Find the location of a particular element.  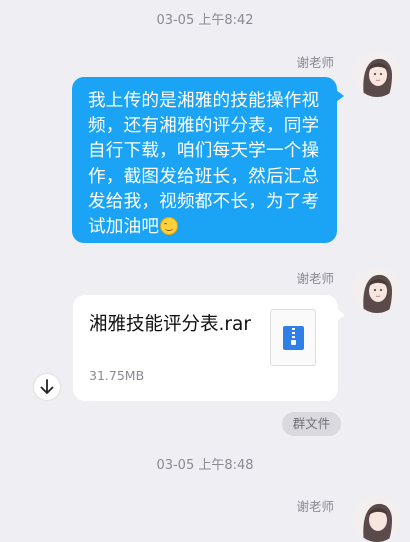

timestamp: 03-05 上午8:42 is located at coordinates (205, 20).